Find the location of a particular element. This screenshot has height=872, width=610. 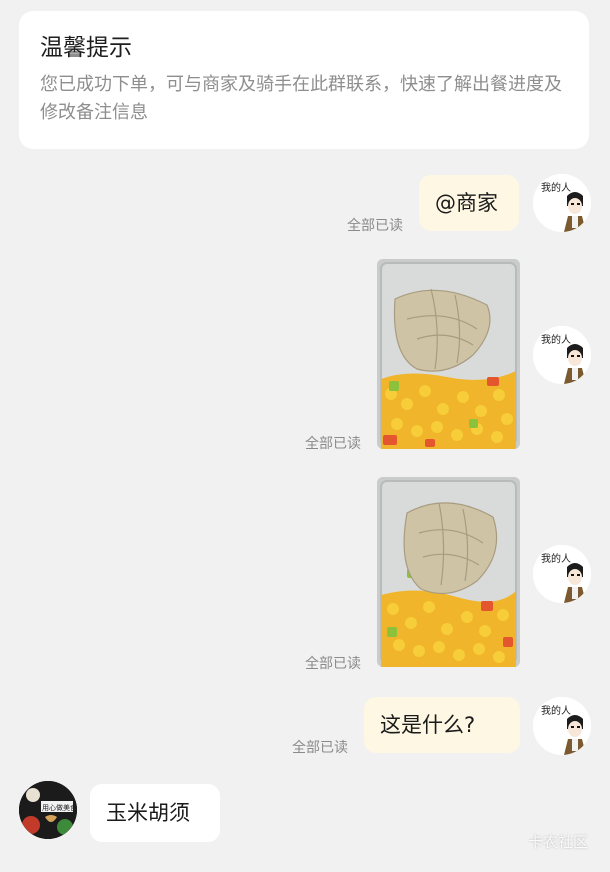

message-bubble-merchant: 玉米胡须 is located at coordinates (155, 813).